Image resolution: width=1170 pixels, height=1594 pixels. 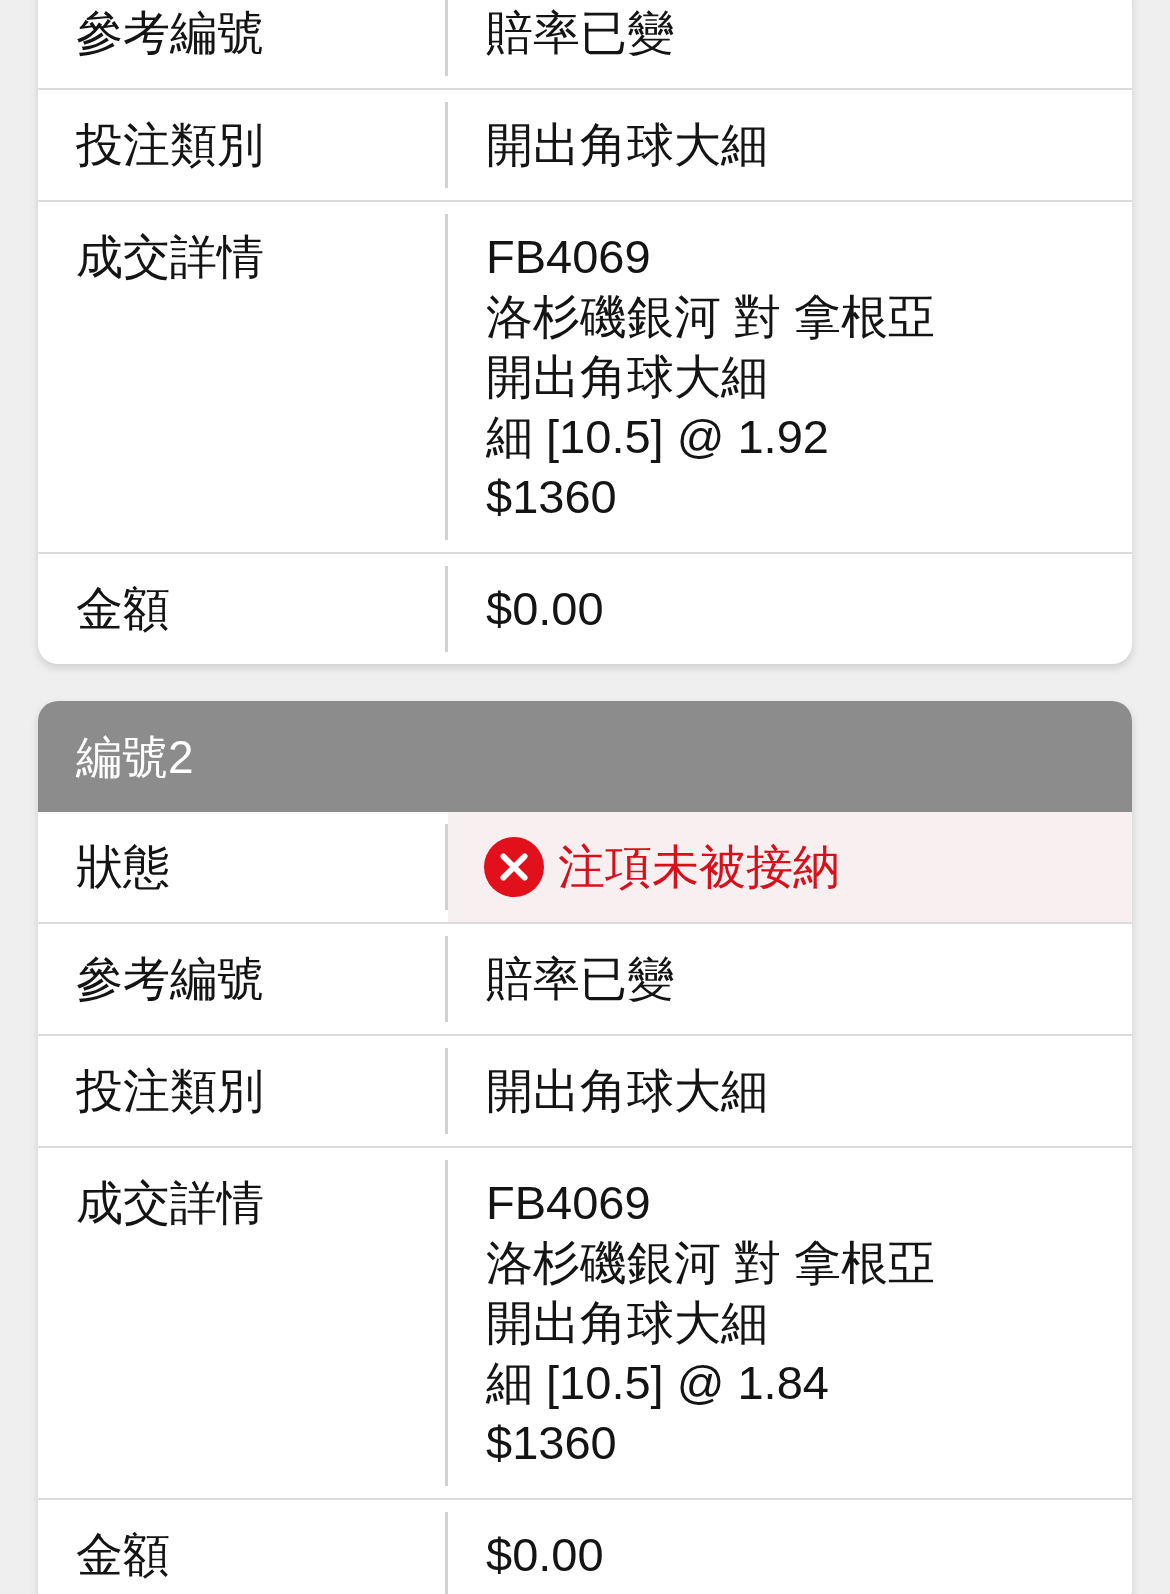 I want to click on detail-line: 細 [10.5] @ 1.84, so click(x=657, y=1383).